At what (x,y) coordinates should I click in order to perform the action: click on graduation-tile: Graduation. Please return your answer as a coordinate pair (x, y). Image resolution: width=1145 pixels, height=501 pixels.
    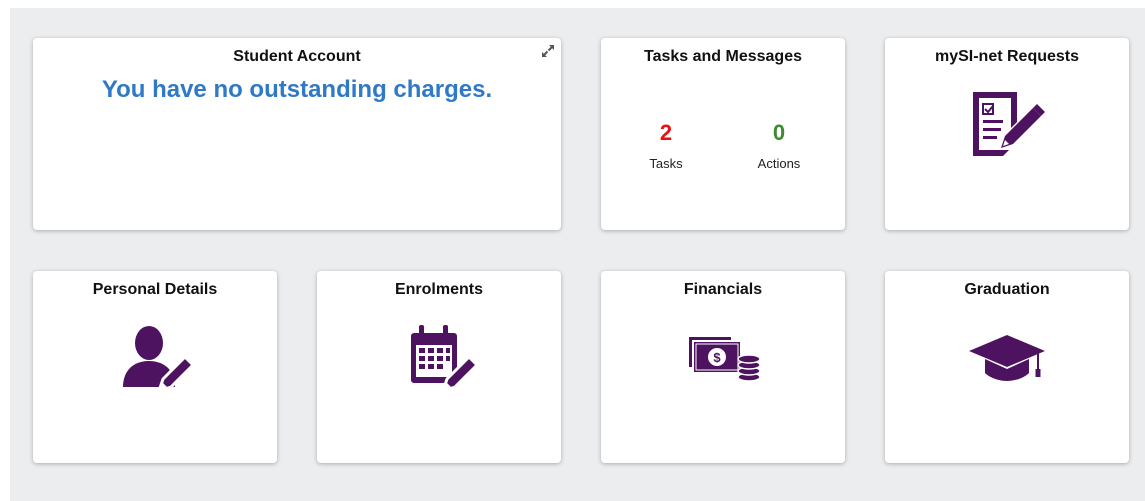
    Looking at the image, I should click on (1007, 367).